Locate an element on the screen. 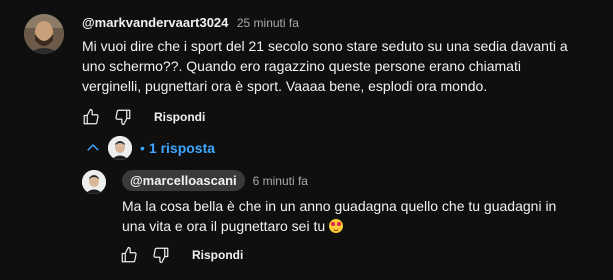 The width and height of the screenshot is (613, 280). comment-time: 25 minuti fa is located at coordinates (268, 23).